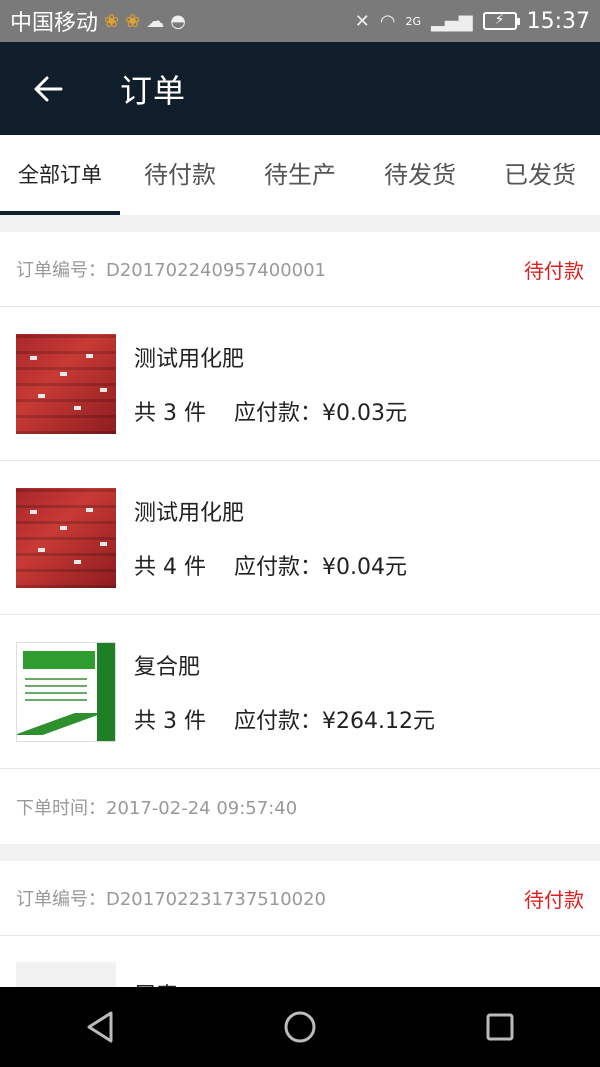  What do you see at coordinates (153, 90) in the screenshot?
I see `page-title: 订单` at bounding box center [153, 90].